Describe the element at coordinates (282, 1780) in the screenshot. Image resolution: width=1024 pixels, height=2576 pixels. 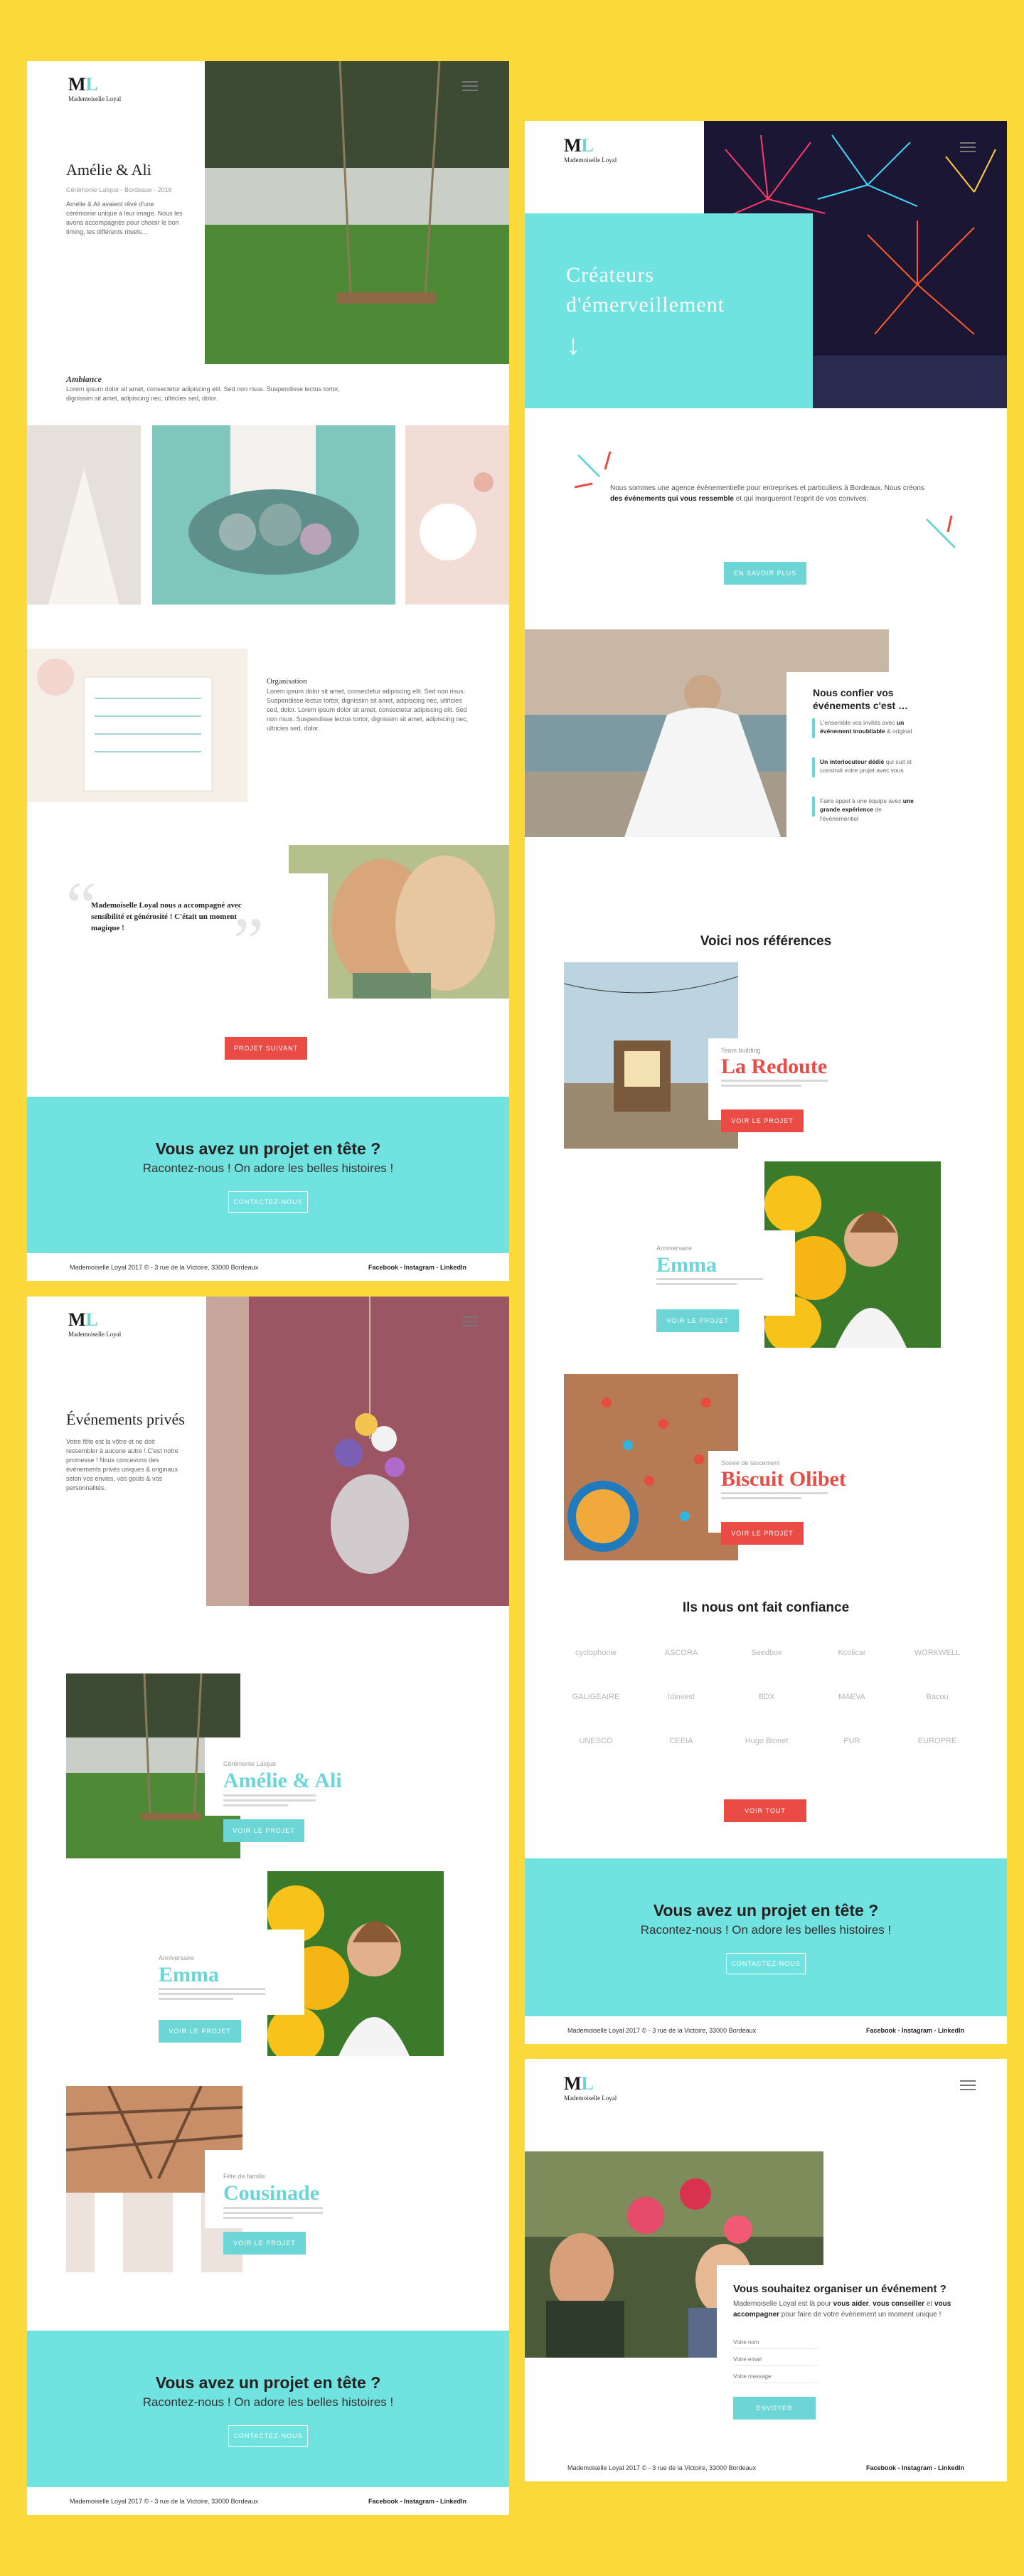
I see `item-title: Amélie & Ali` at that location.